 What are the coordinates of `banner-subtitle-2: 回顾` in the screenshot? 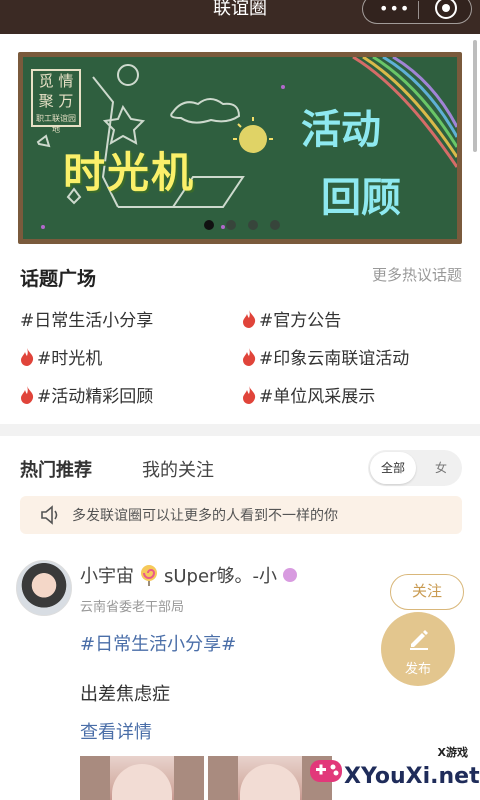 It's located at (361, 197).